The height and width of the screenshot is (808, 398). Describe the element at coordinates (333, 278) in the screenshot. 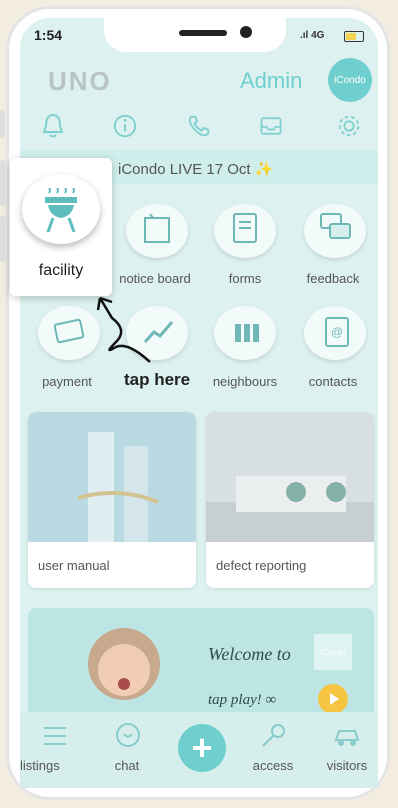

I see `feedback-label: feedback` at that location.